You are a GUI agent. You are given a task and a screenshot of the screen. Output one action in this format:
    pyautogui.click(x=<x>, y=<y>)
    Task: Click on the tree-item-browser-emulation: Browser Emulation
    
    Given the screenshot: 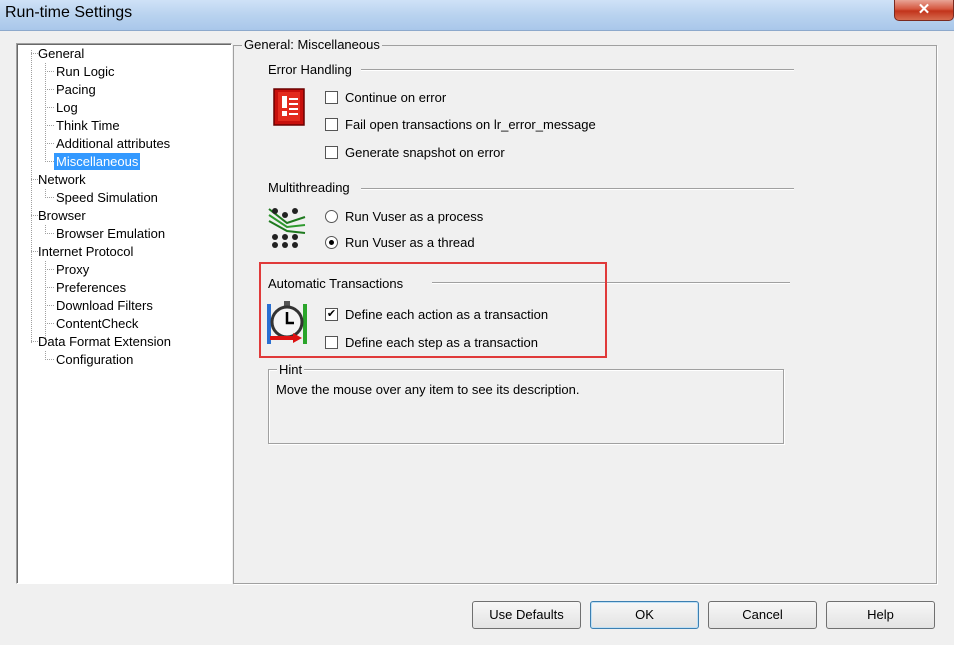 What is the action you would take?
    pyautogui.click(x=110, y=233)
    